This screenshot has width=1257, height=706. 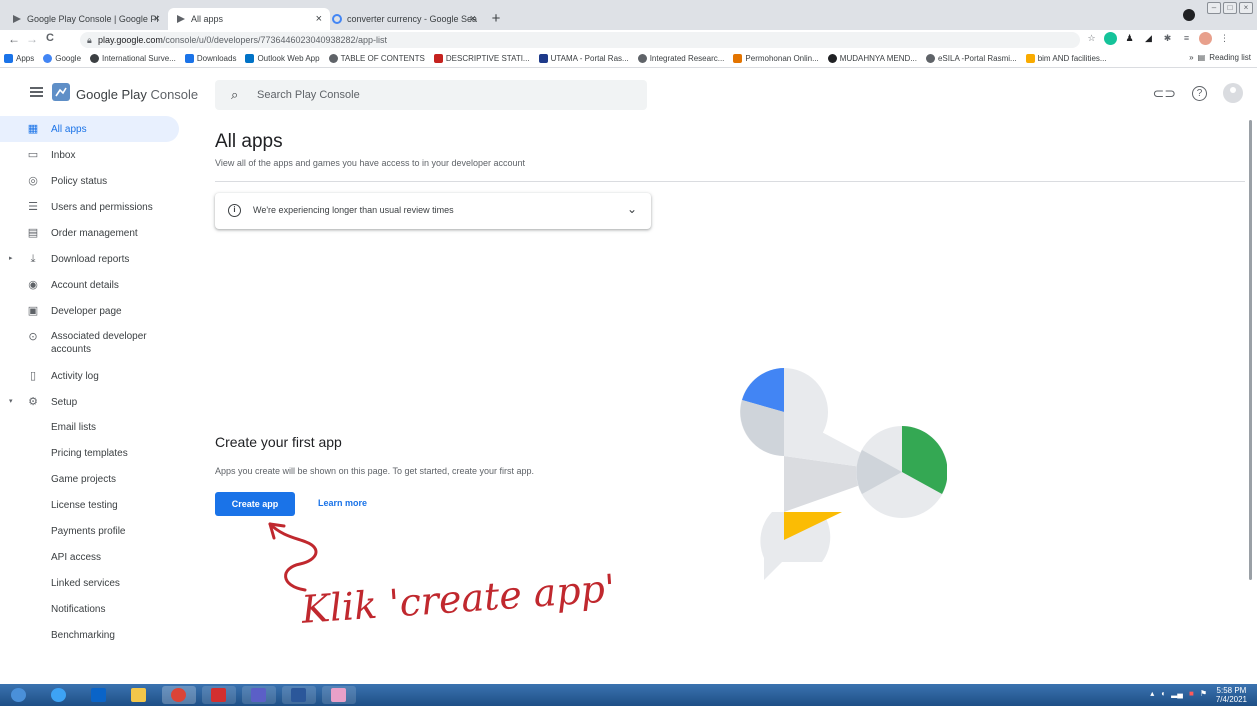 I want to click on tab-all-apps: All apps ×, so click(x=249, y=19).